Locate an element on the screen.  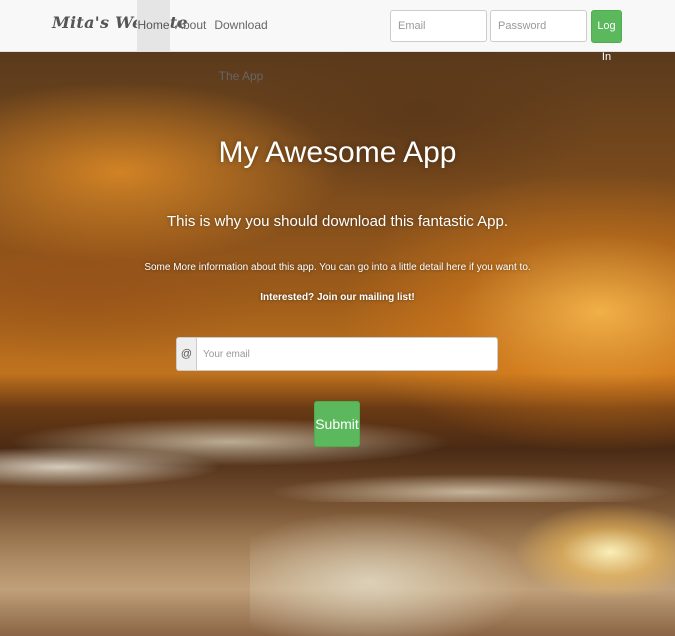
nav-about: About is located at coordinates (190, 25).